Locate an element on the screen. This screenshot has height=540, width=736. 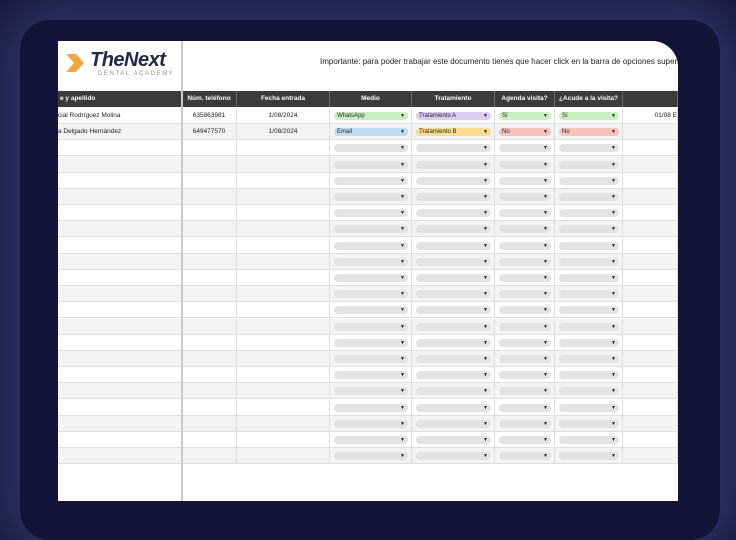
header-telefono: Núm. teléfono is located at coordinates (209, 99).